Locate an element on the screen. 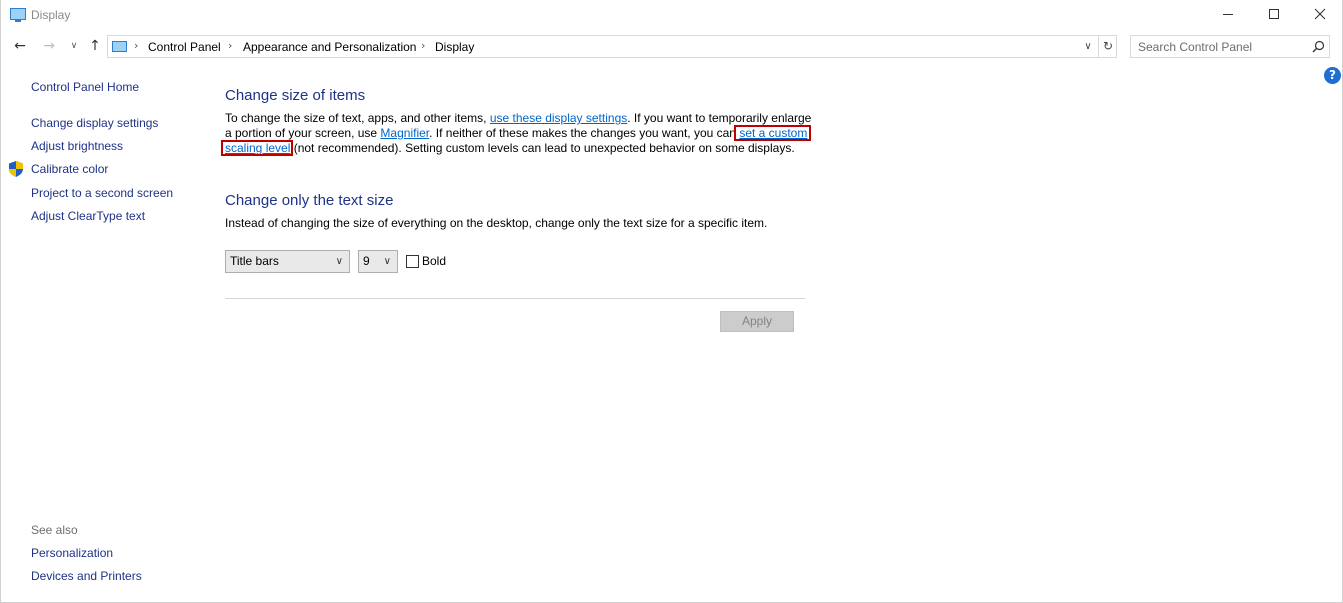 The height and width of the screenshot is (603, 1343). see-also-personalization-link: Personalization is located at coordinates (72, 553).